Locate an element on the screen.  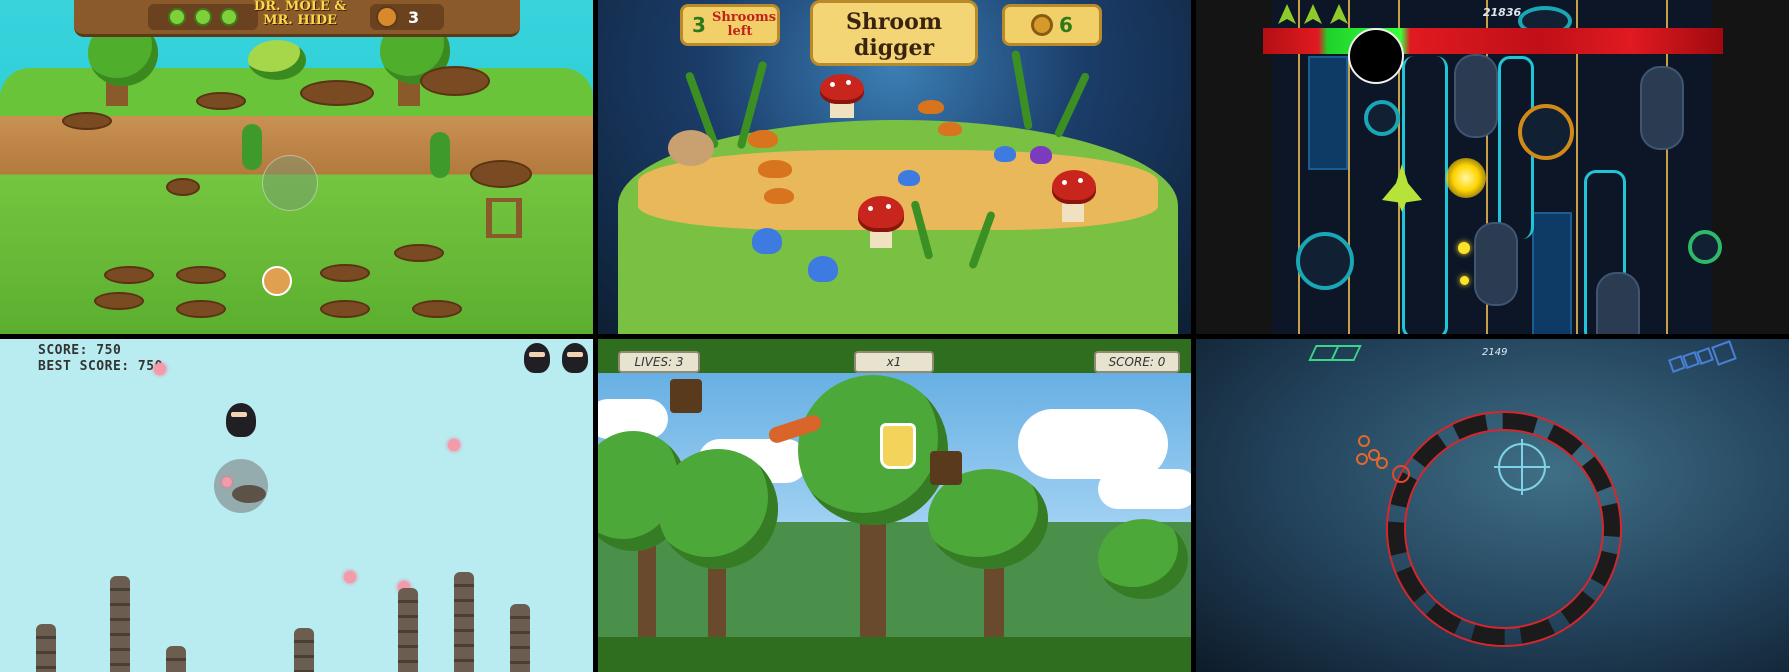
bush is located at coordinates (277, 60).